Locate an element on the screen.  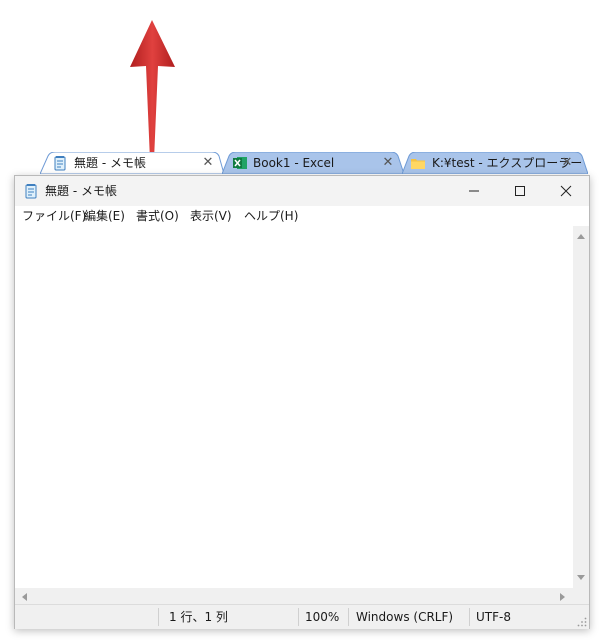
scroll-left-icon is located at coordinates (24, 597).